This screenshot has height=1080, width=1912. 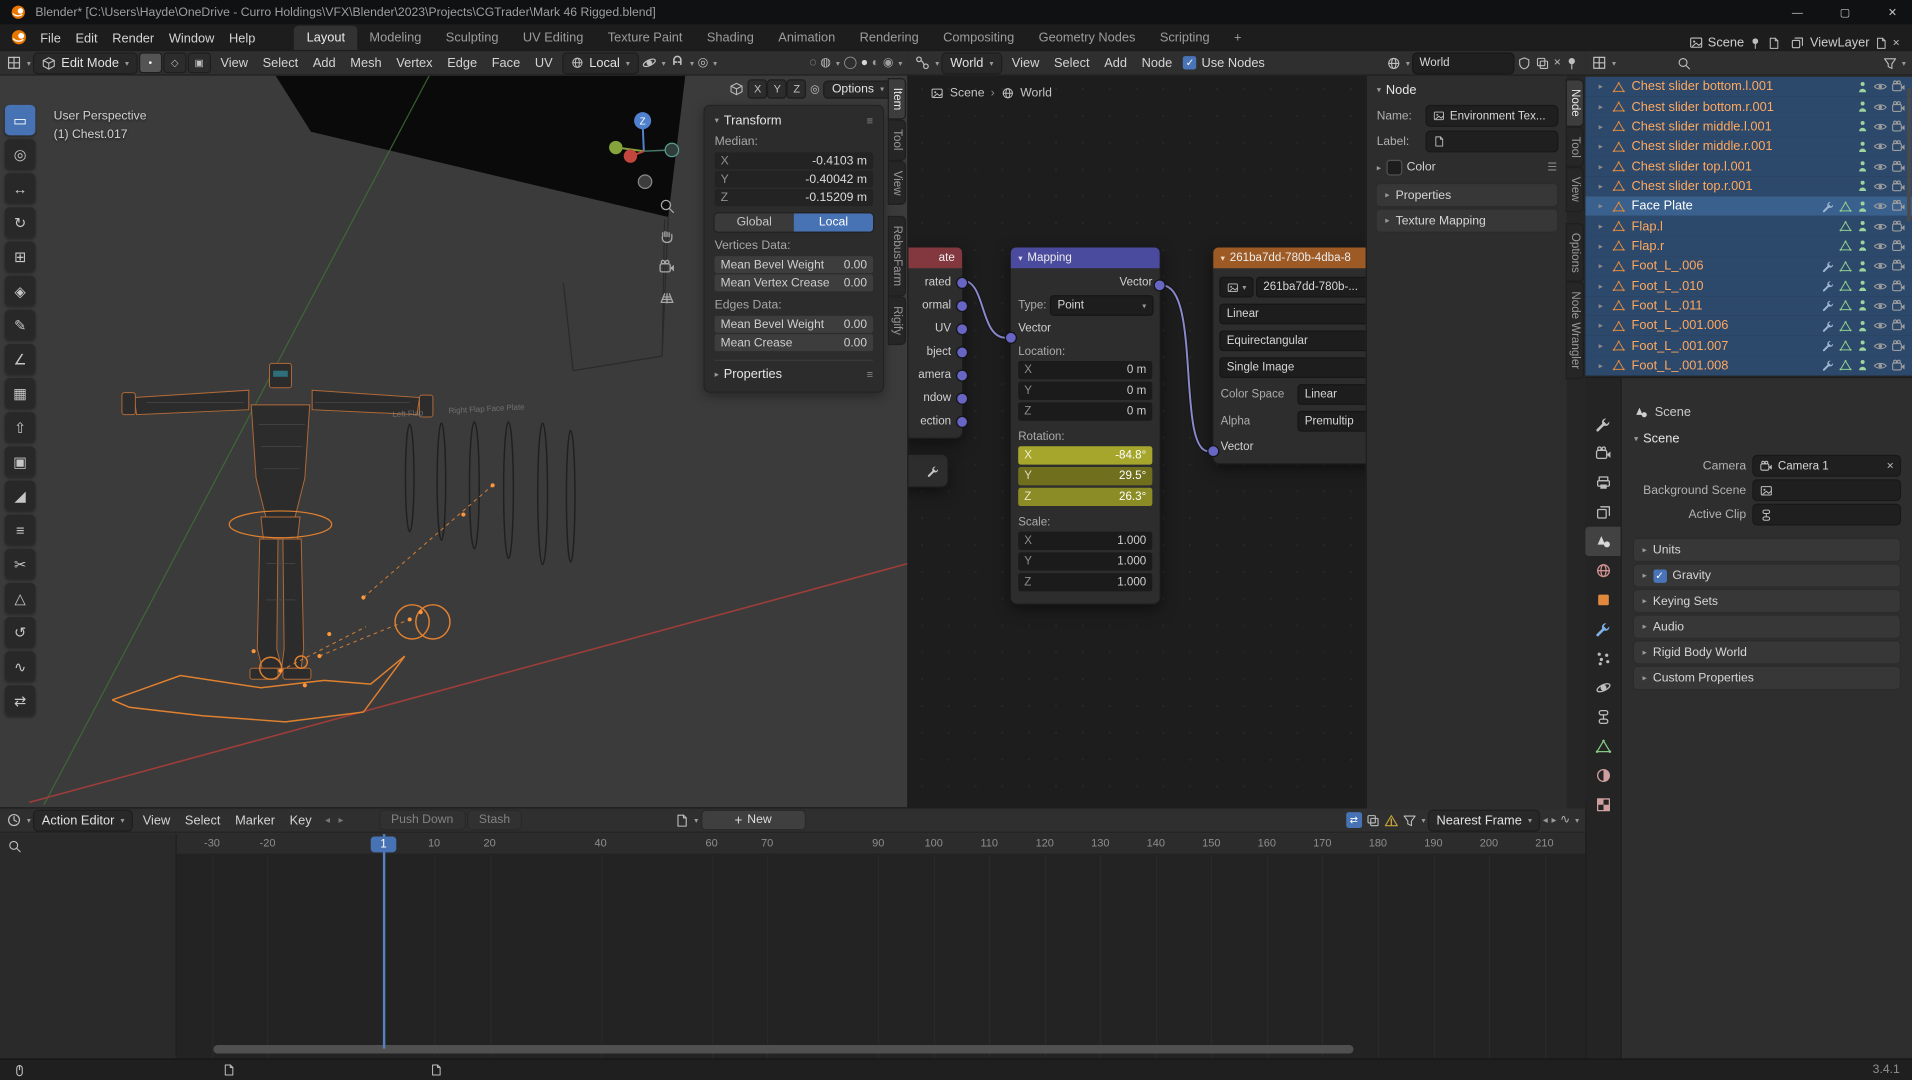 I want to click on stash-button: Stash, so click(x=494, y=820).